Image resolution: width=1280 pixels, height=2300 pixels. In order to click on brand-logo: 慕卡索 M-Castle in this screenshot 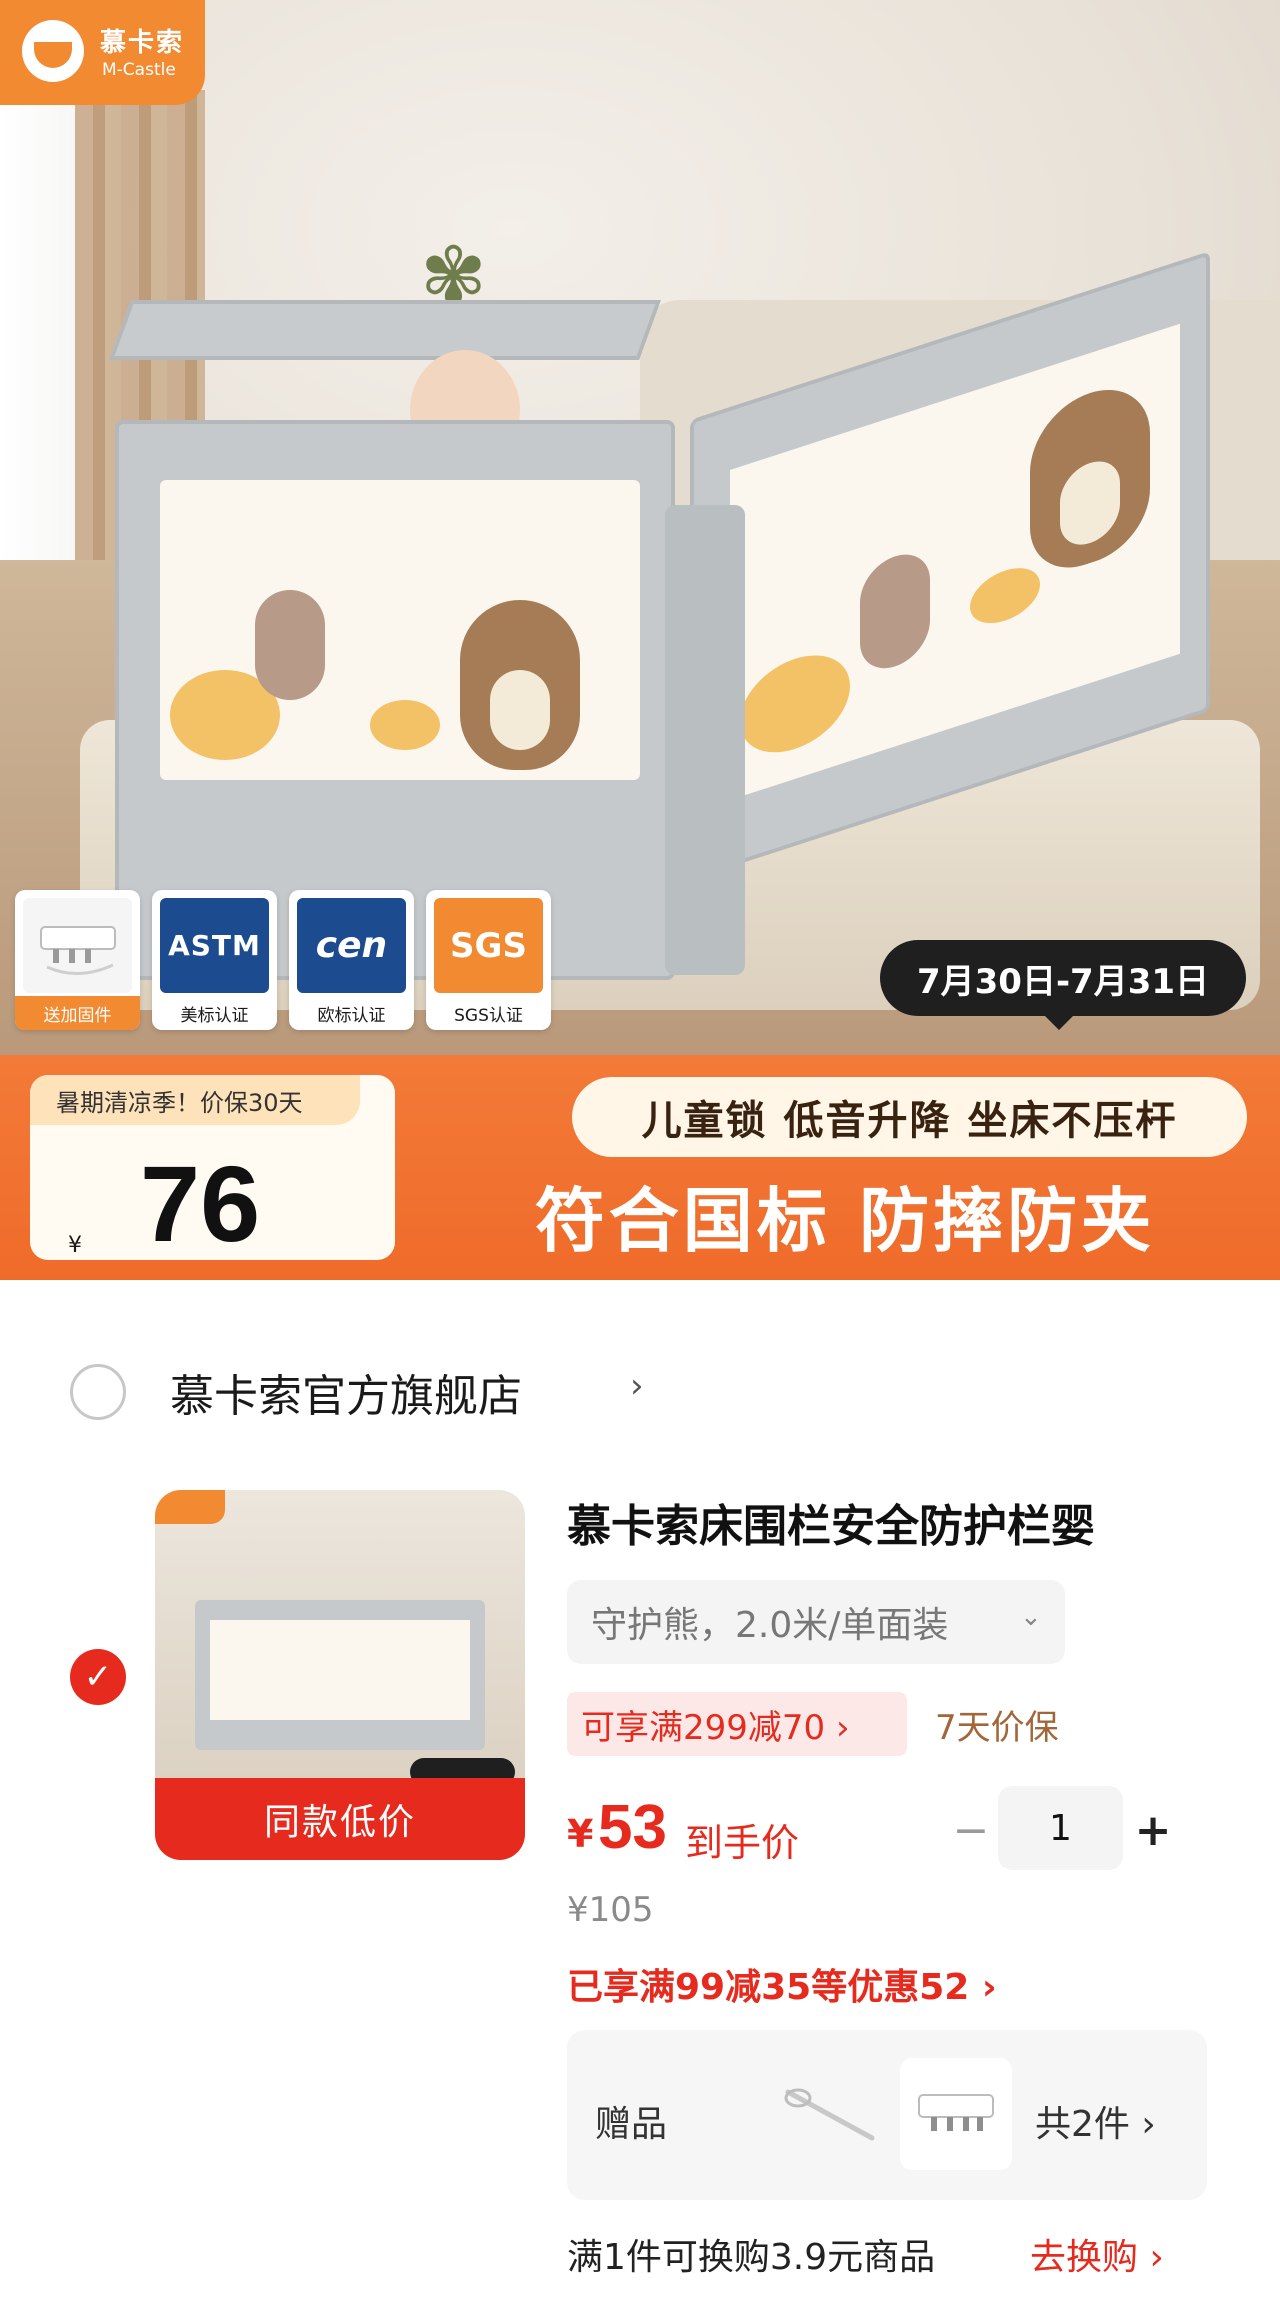, I will do `click(102, 52)`.